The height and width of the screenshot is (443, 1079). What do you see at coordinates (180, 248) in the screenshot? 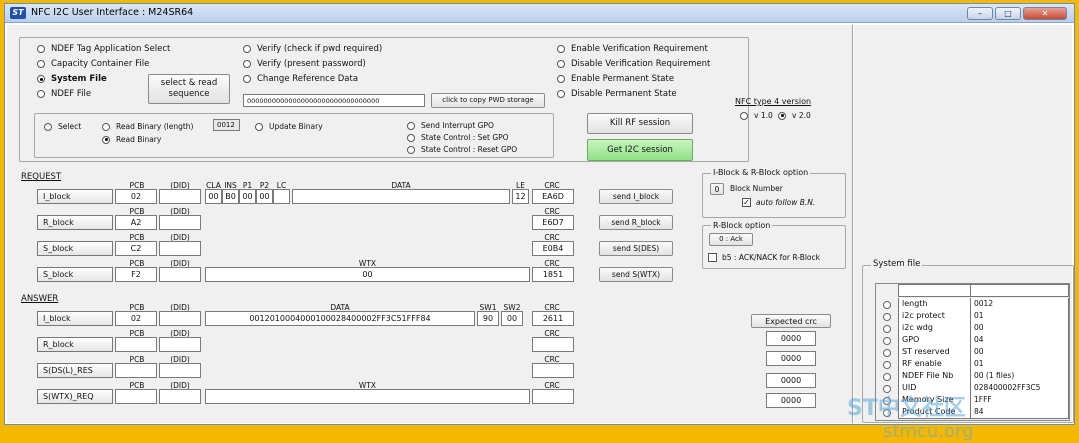
I see `req-s-did` at bounding box center [180, 248].